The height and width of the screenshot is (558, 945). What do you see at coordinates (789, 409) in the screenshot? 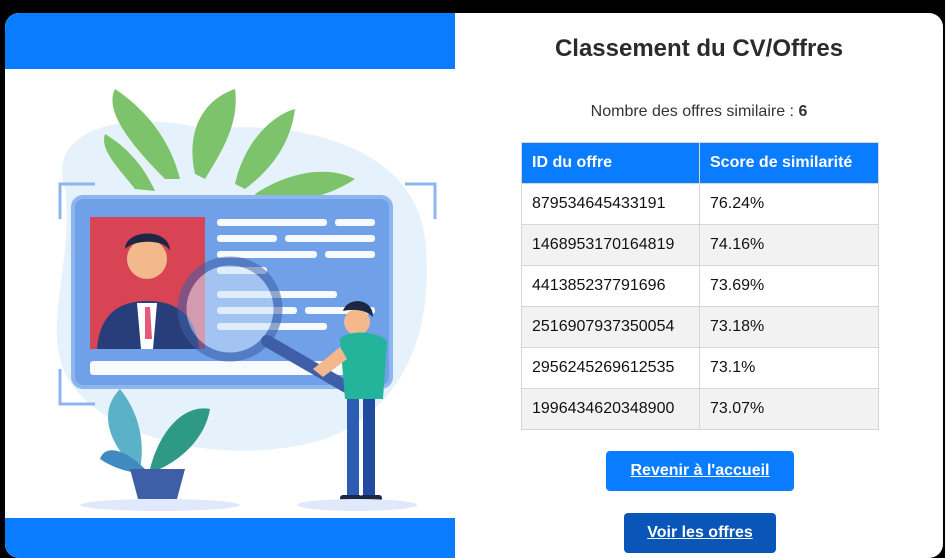
I see `score-cell: 73.07%` at bounding box center [789, 409].